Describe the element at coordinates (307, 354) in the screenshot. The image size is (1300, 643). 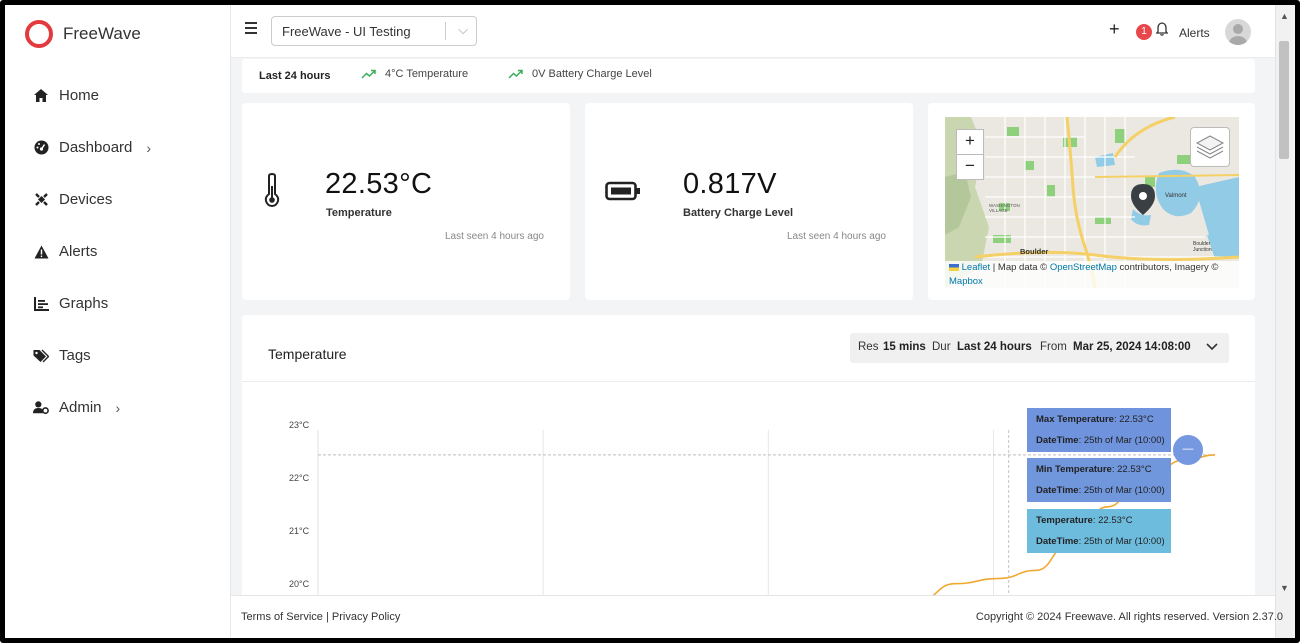
I see `chart-panel-title: Temperature` at that location.